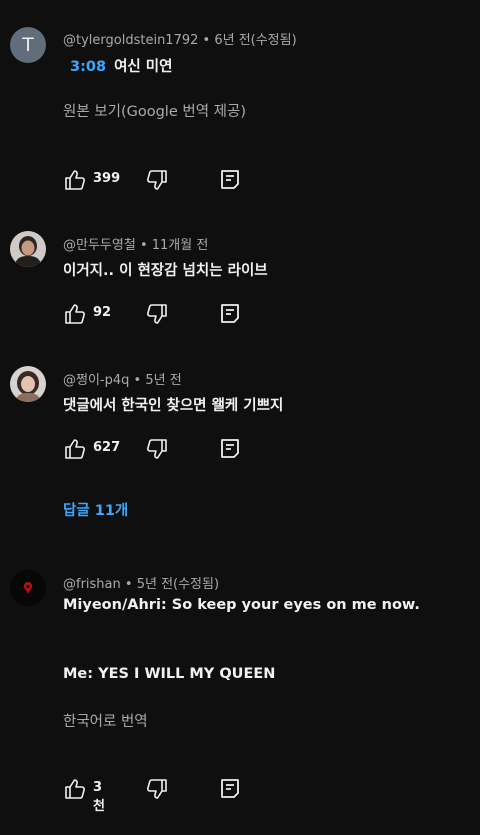 The width and height of the screenshot is (480, 835). Describe the element at coordinates (180, 245) in the screenshot. I see `comment-age: 11개월 전` at that location.